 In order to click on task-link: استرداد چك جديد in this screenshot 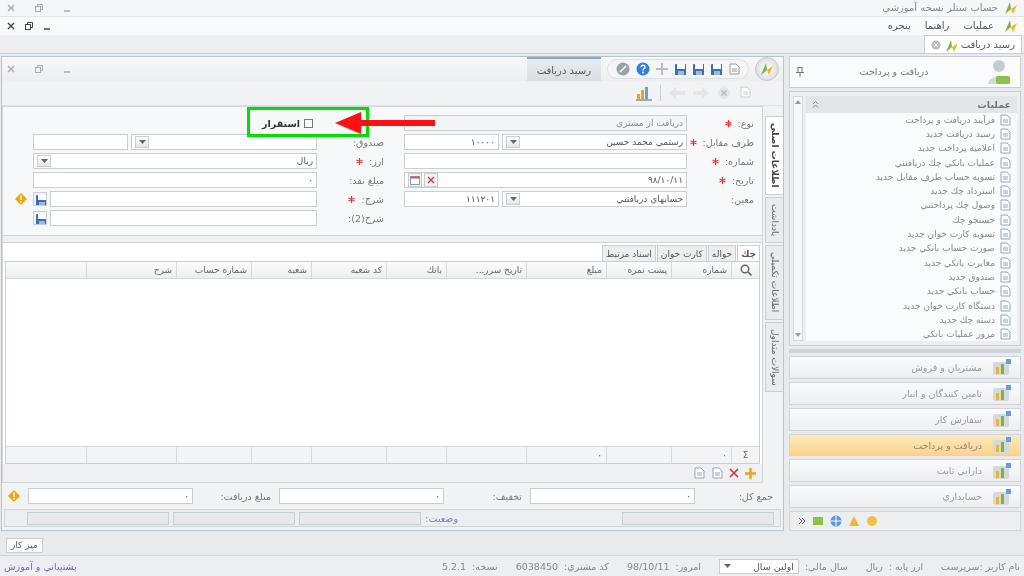, I will do `click(962, 191)`.